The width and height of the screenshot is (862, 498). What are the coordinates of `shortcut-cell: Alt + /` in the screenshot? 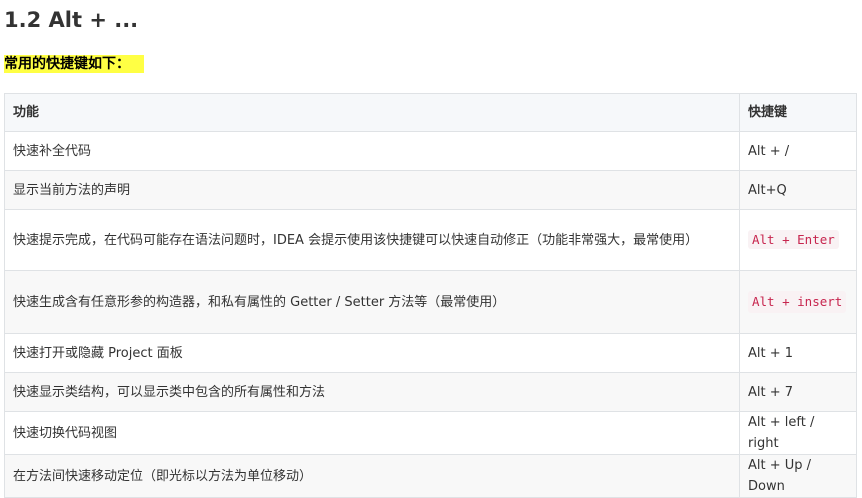 It's located at (798, 151).